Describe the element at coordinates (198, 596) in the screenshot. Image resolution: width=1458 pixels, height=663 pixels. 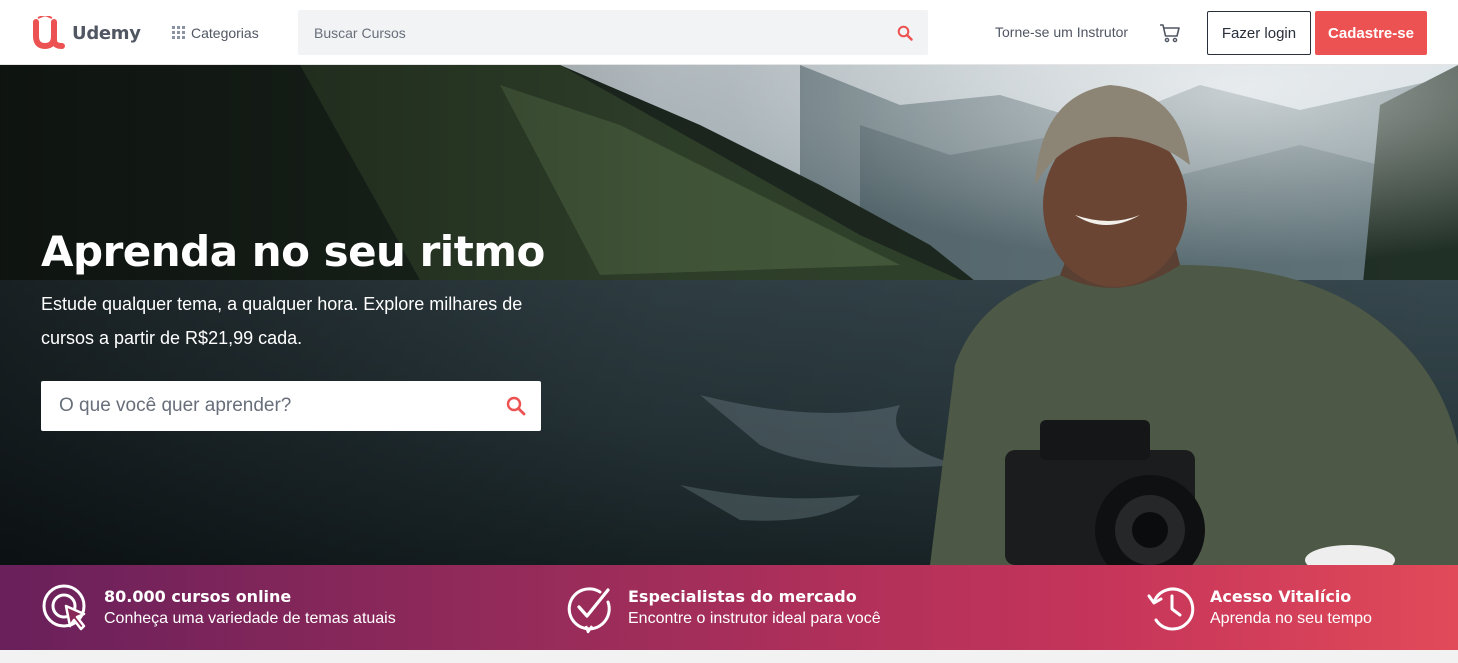
I see `feature-title: 80.000 cursos online` at that location.